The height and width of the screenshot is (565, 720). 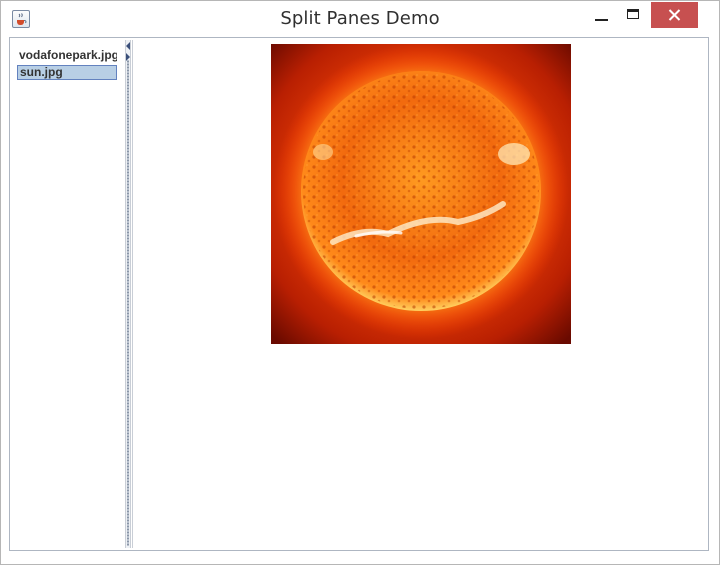 What do you see at coordinates (67, 55) in the screenshot?
I see `list-item: vodafonepark.jpg` at bounding box center [67, 55].